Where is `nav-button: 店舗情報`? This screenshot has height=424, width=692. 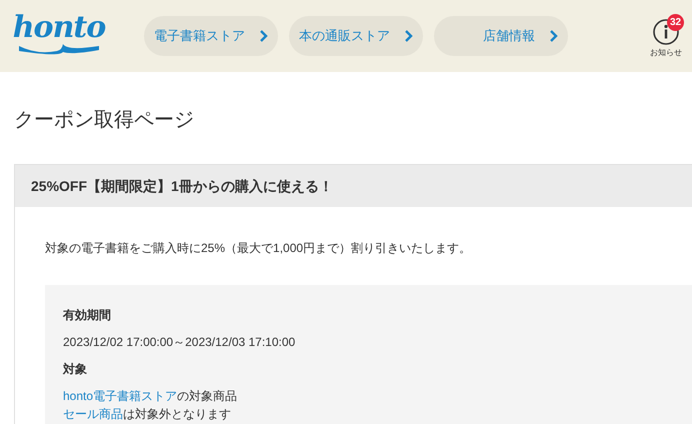
nav-button: 店舗情報 is located at coordinates (501, 36).